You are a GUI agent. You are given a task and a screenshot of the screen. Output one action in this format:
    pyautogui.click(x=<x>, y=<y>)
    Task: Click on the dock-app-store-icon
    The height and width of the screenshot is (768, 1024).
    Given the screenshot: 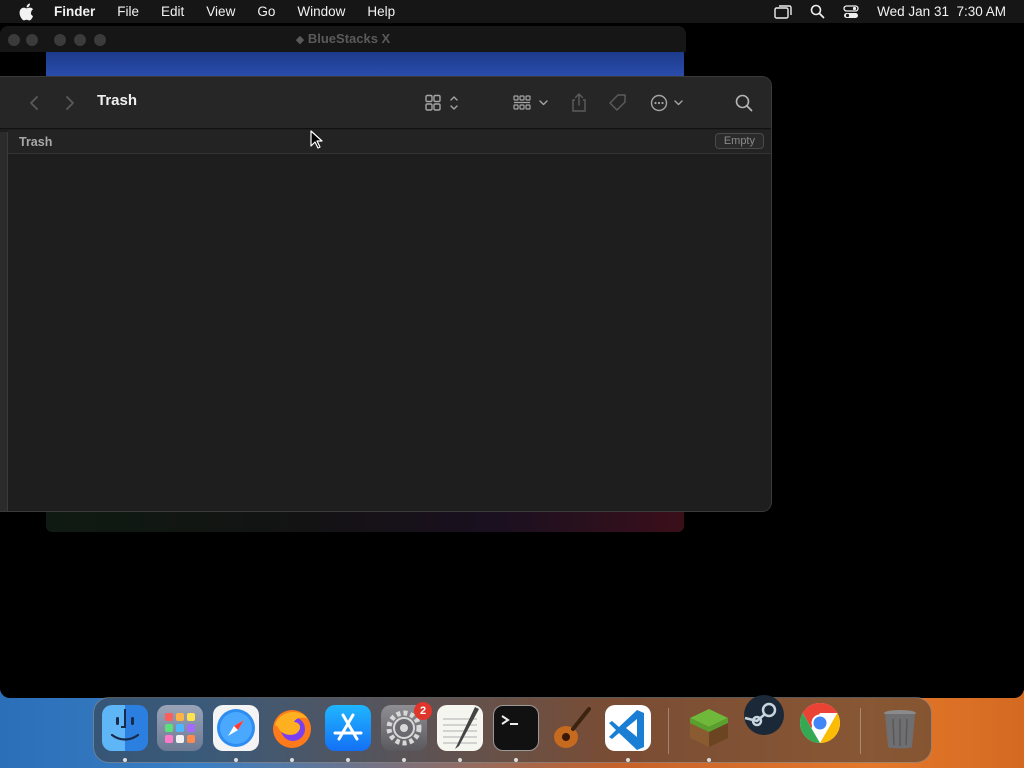 What is the action you would take?
    pyautogui.click(x=348, y=728)
    